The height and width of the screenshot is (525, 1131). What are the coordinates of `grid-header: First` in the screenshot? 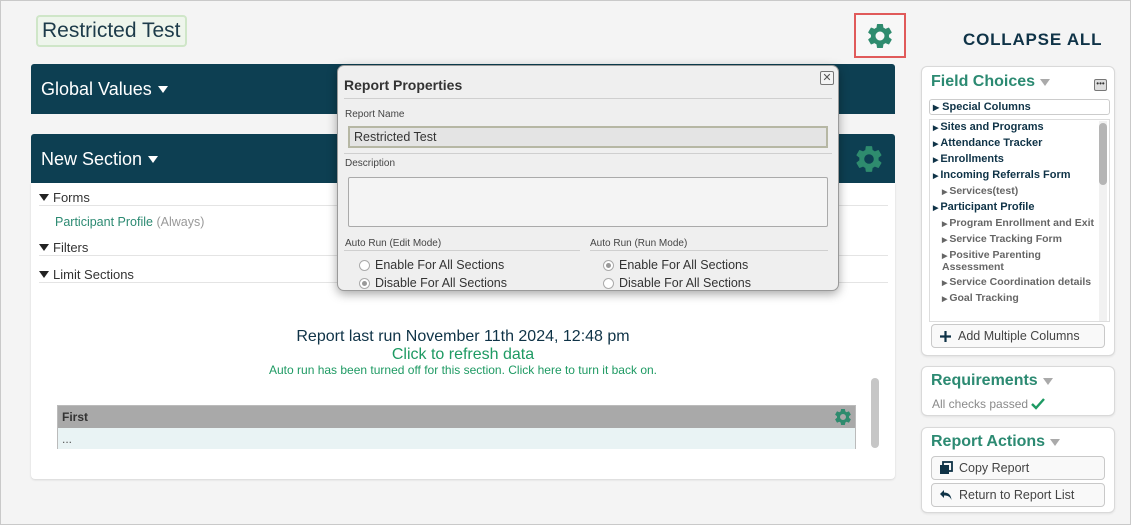 It's located at (456, 417).